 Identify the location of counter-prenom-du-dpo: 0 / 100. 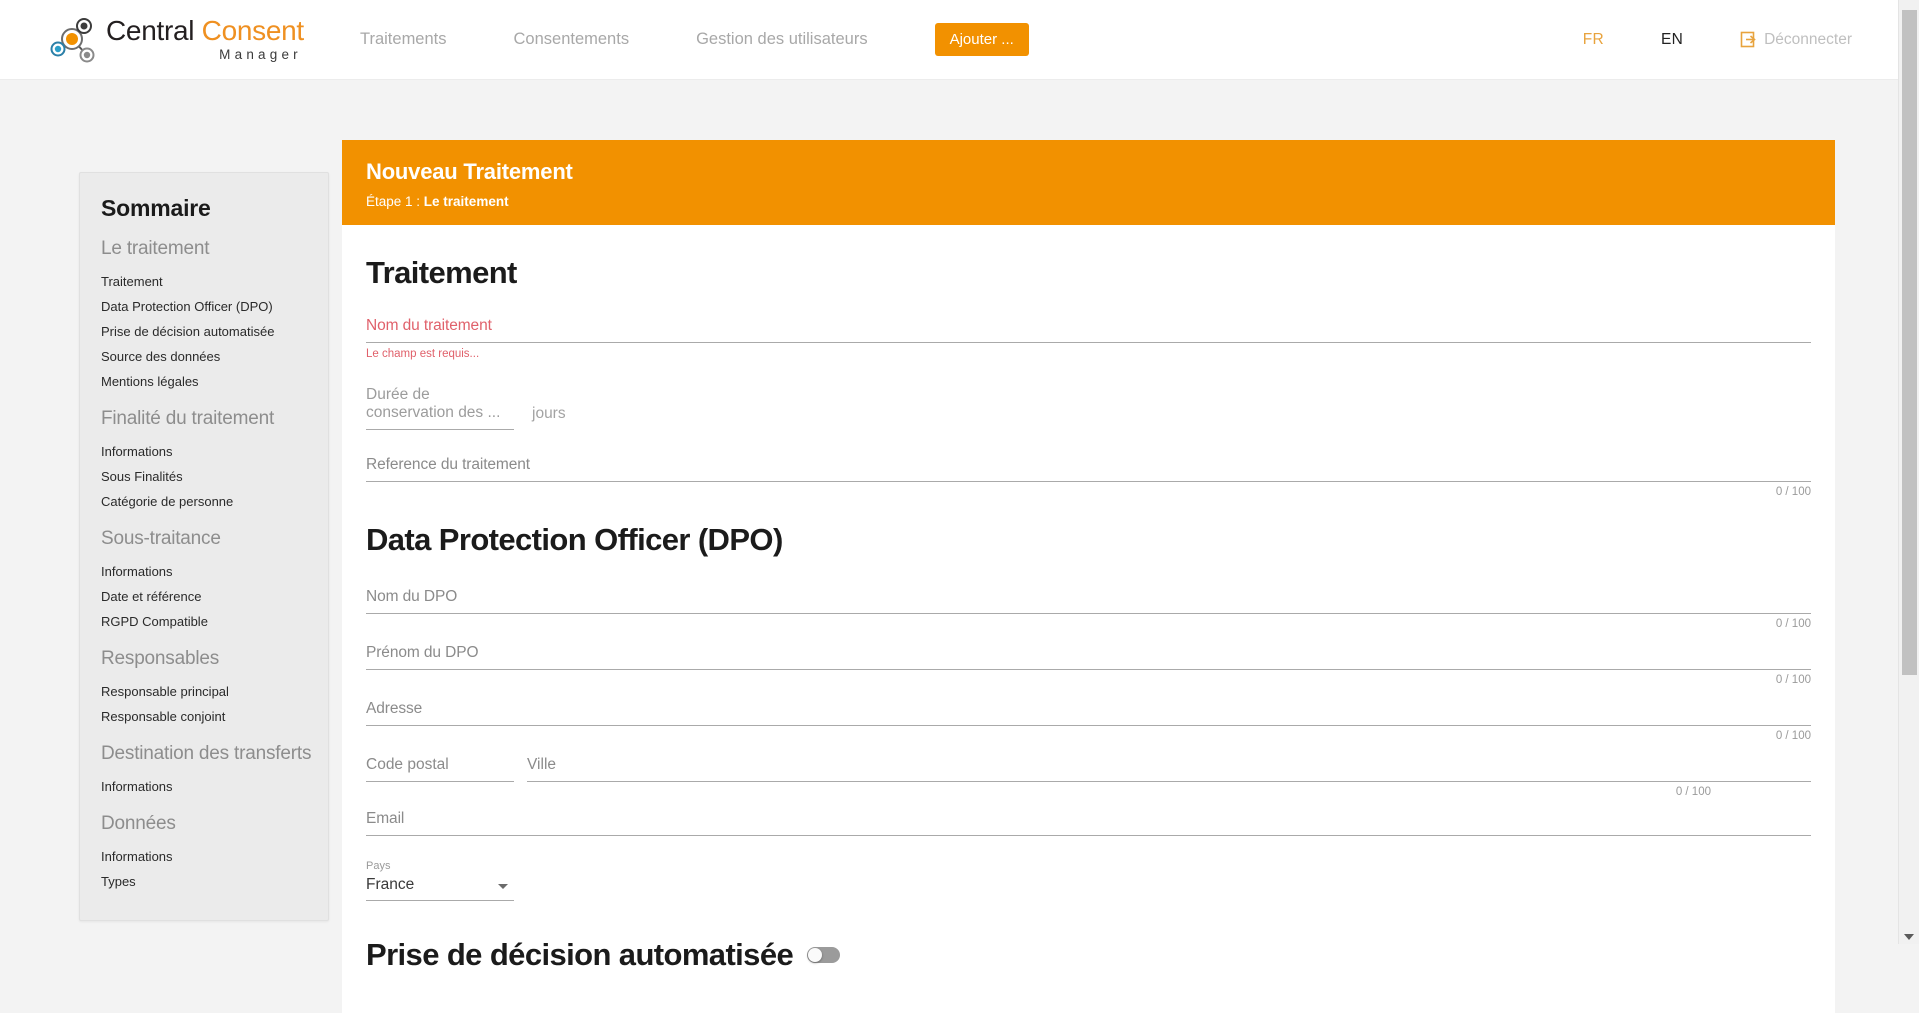
(1793, 680).